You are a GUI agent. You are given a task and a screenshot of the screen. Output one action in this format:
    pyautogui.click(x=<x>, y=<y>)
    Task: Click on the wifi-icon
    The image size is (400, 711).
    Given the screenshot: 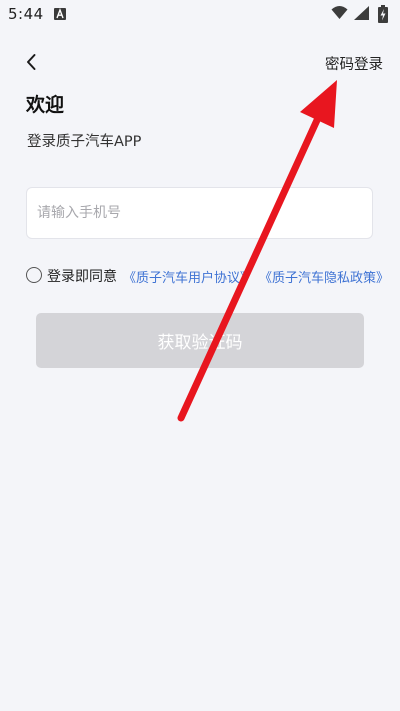 What is the action you would take?
    pyautogui.click(x=339, y=12)
    